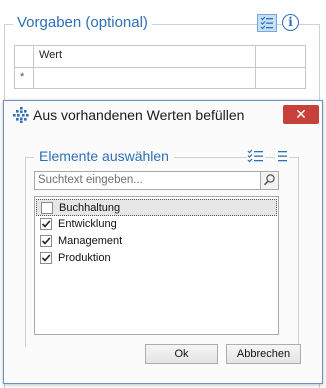 The width and height of the screenshot is (326, 388). Describe the element at coordinates (104, 156) in the screenshot. I see `select-items-title: Elemente auswählen` at that location.